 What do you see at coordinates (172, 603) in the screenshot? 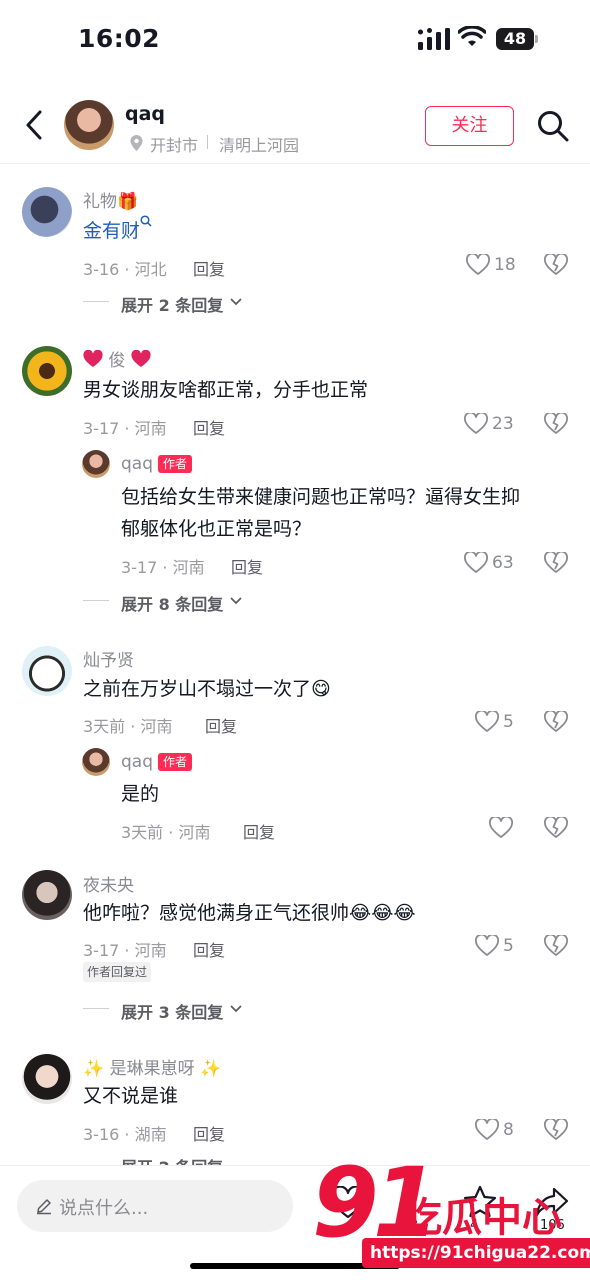
I see `expand-replies-button: 展开 8 条回复` at bounding box center [172, 603].